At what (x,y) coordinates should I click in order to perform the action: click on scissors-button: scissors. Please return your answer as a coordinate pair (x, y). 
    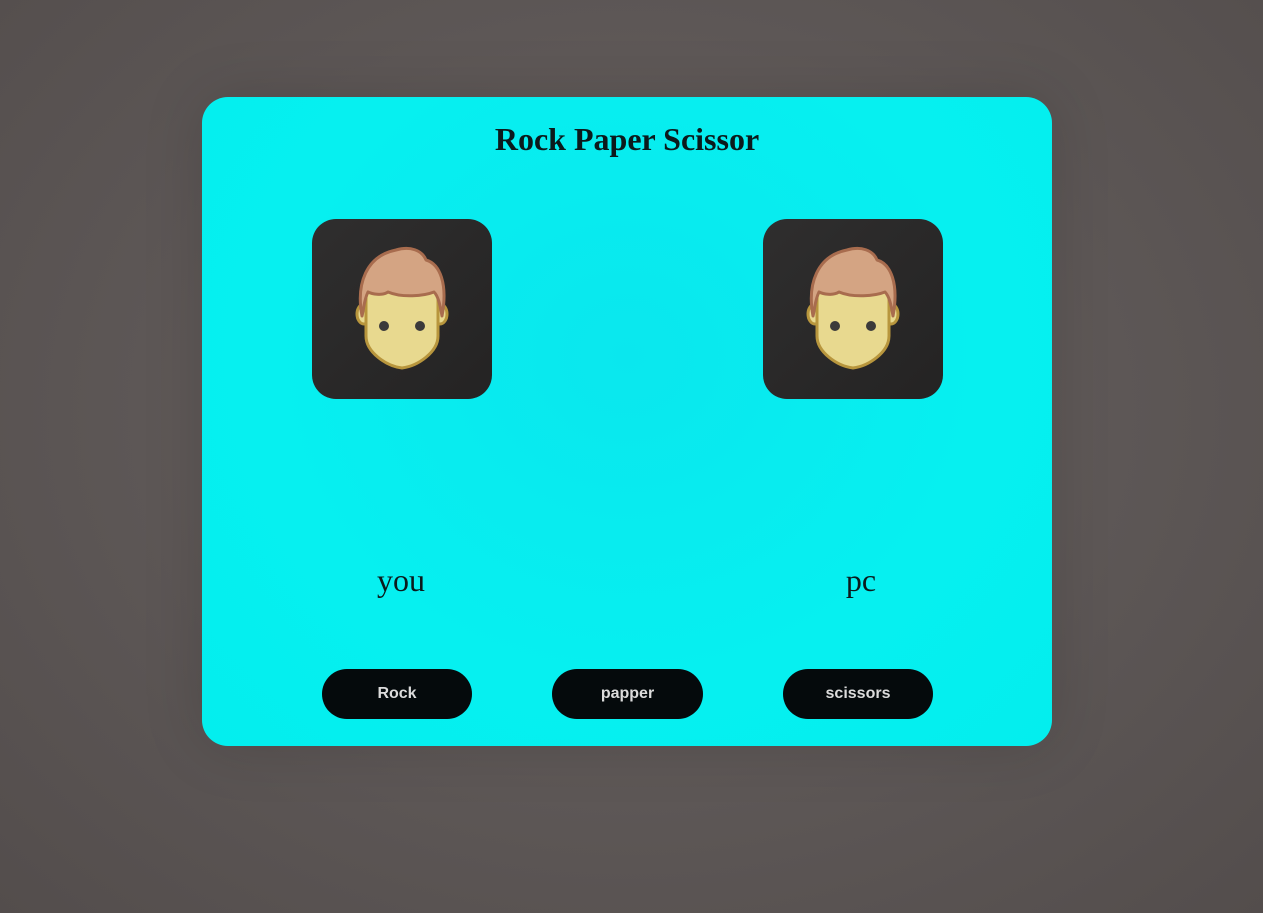
    Looking at the image, I should click on (858, 694).